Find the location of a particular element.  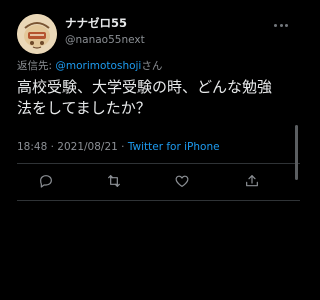

tweet-meta: 18:48 · 2021/08/21 · Twitter for iPhone is located at coordinates (118, 147).